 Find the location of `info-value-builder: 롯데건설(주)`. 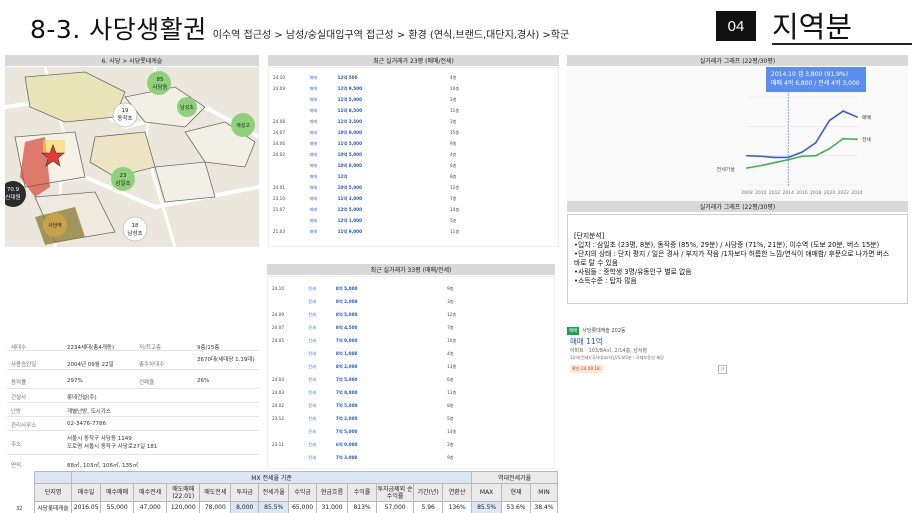

info-value-builder: 롯데건설(주) is located at coordinates (82, 398).